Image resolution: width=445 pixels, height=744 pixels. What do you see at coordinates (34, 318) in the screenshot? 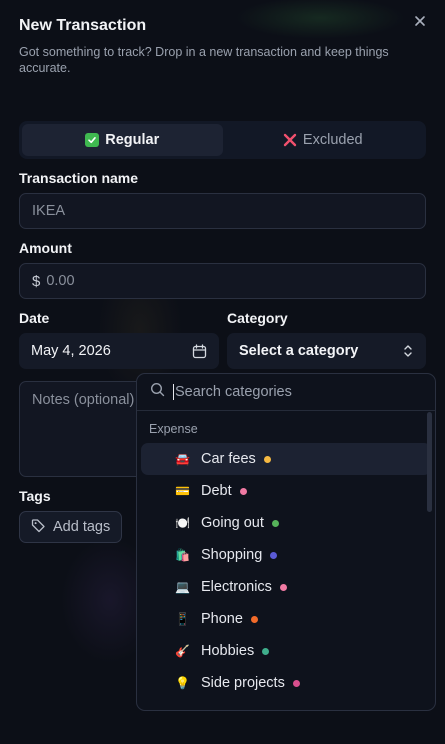
I see `date-label: Date` at bounding box center [34, 318].